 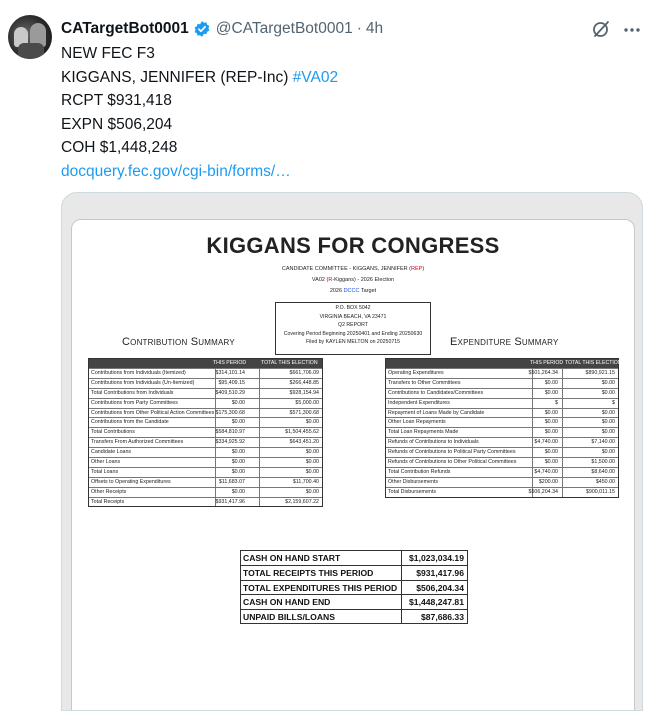 What do you see at coordinates (502, 382) in the screenshot?
I see `table-row: Transfers to Other Committees $0.00 $0.00` at bounding box center [502, 382].